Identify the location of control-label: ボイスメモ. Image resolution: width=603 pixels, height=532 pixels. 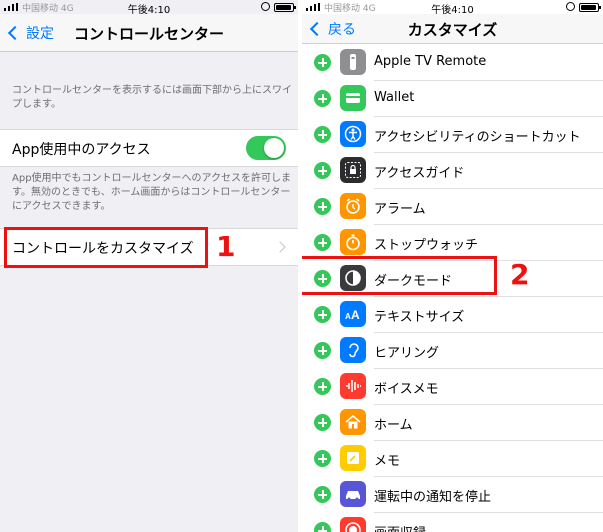
(406, 389).